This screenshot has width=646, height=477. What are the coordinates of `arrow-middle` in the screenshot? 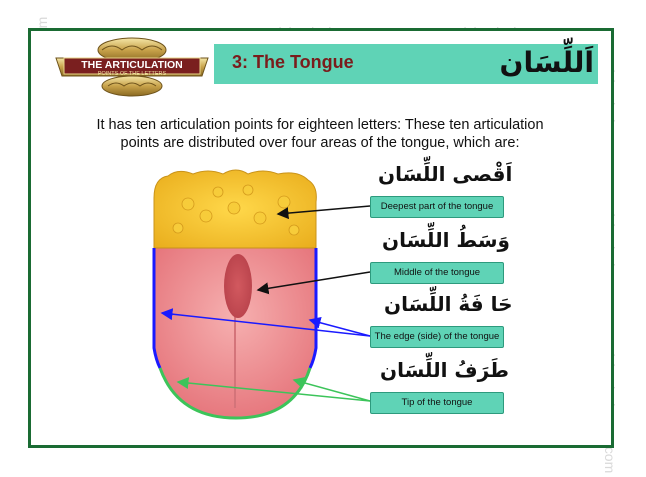 It's located at (313, 283).